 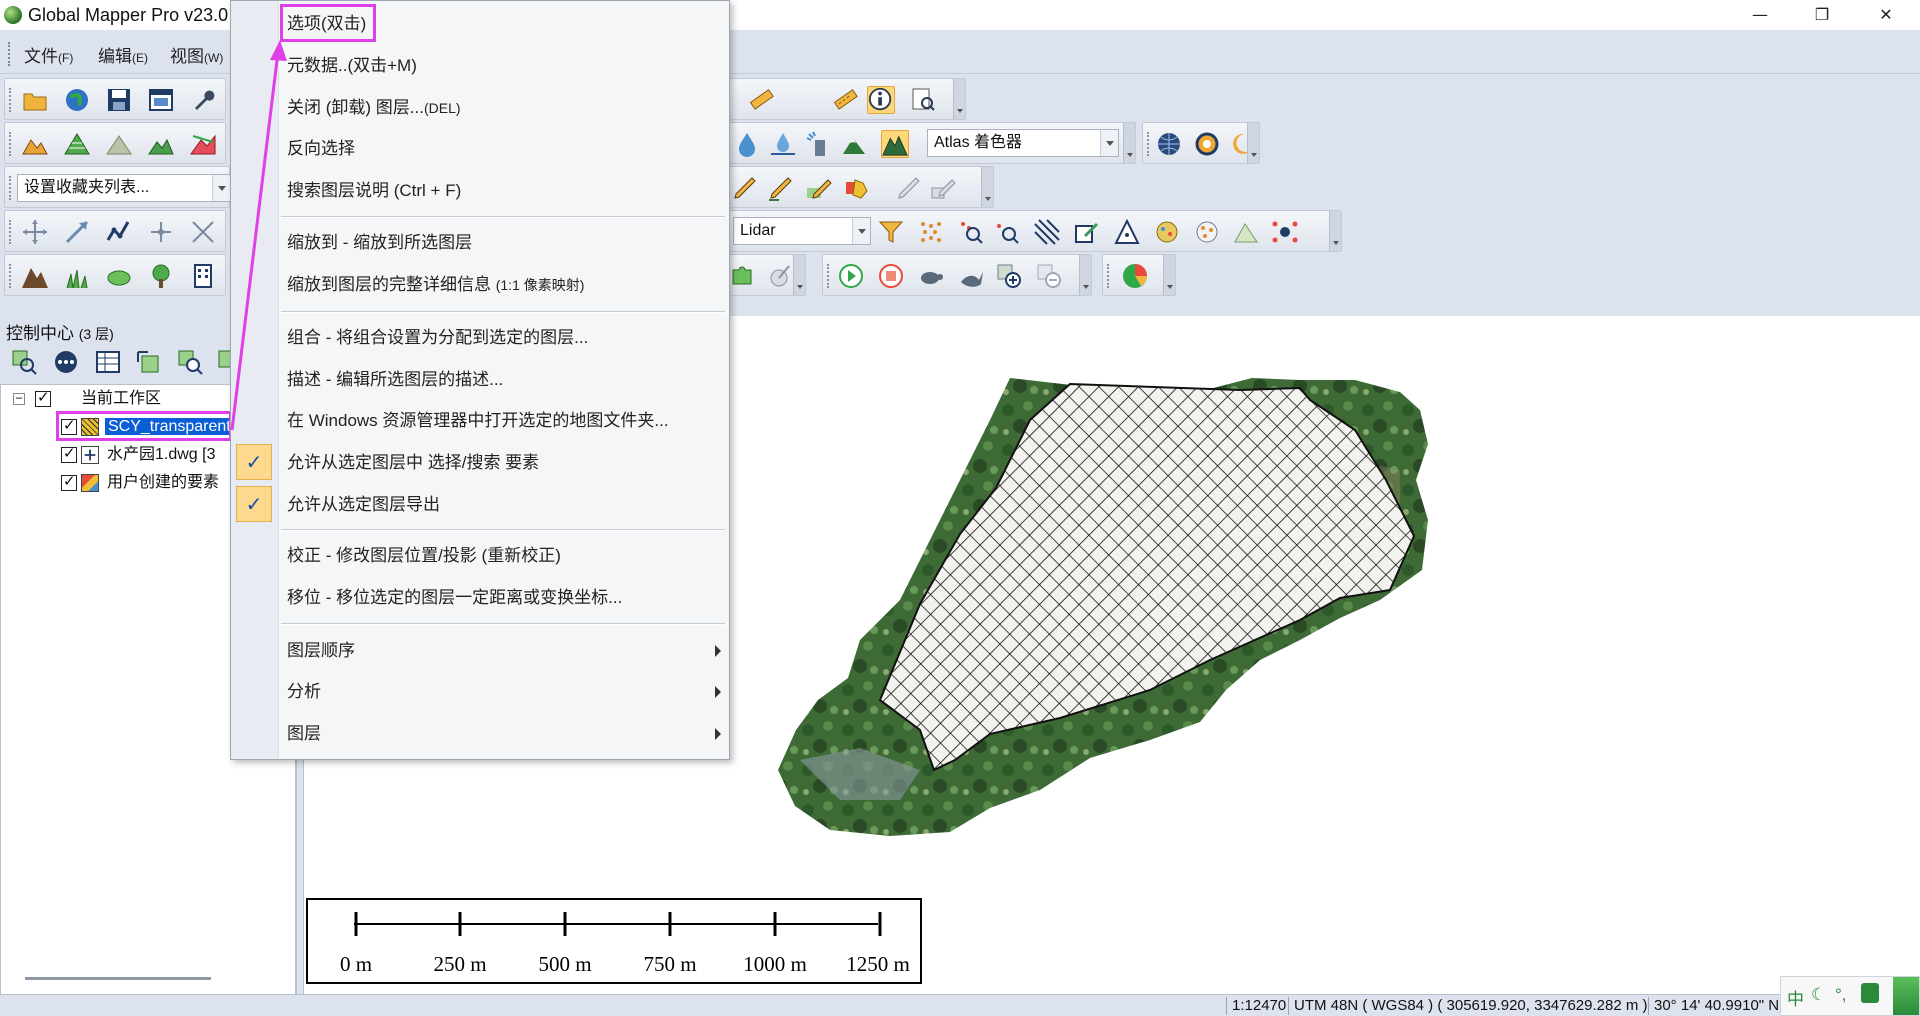 What do you see at coordinates (424, 556) in the screenshot?
I see `menu-rectify: 校正 - 修改图层位置/投影 (重新校正)` at bounding box center [424, 556].